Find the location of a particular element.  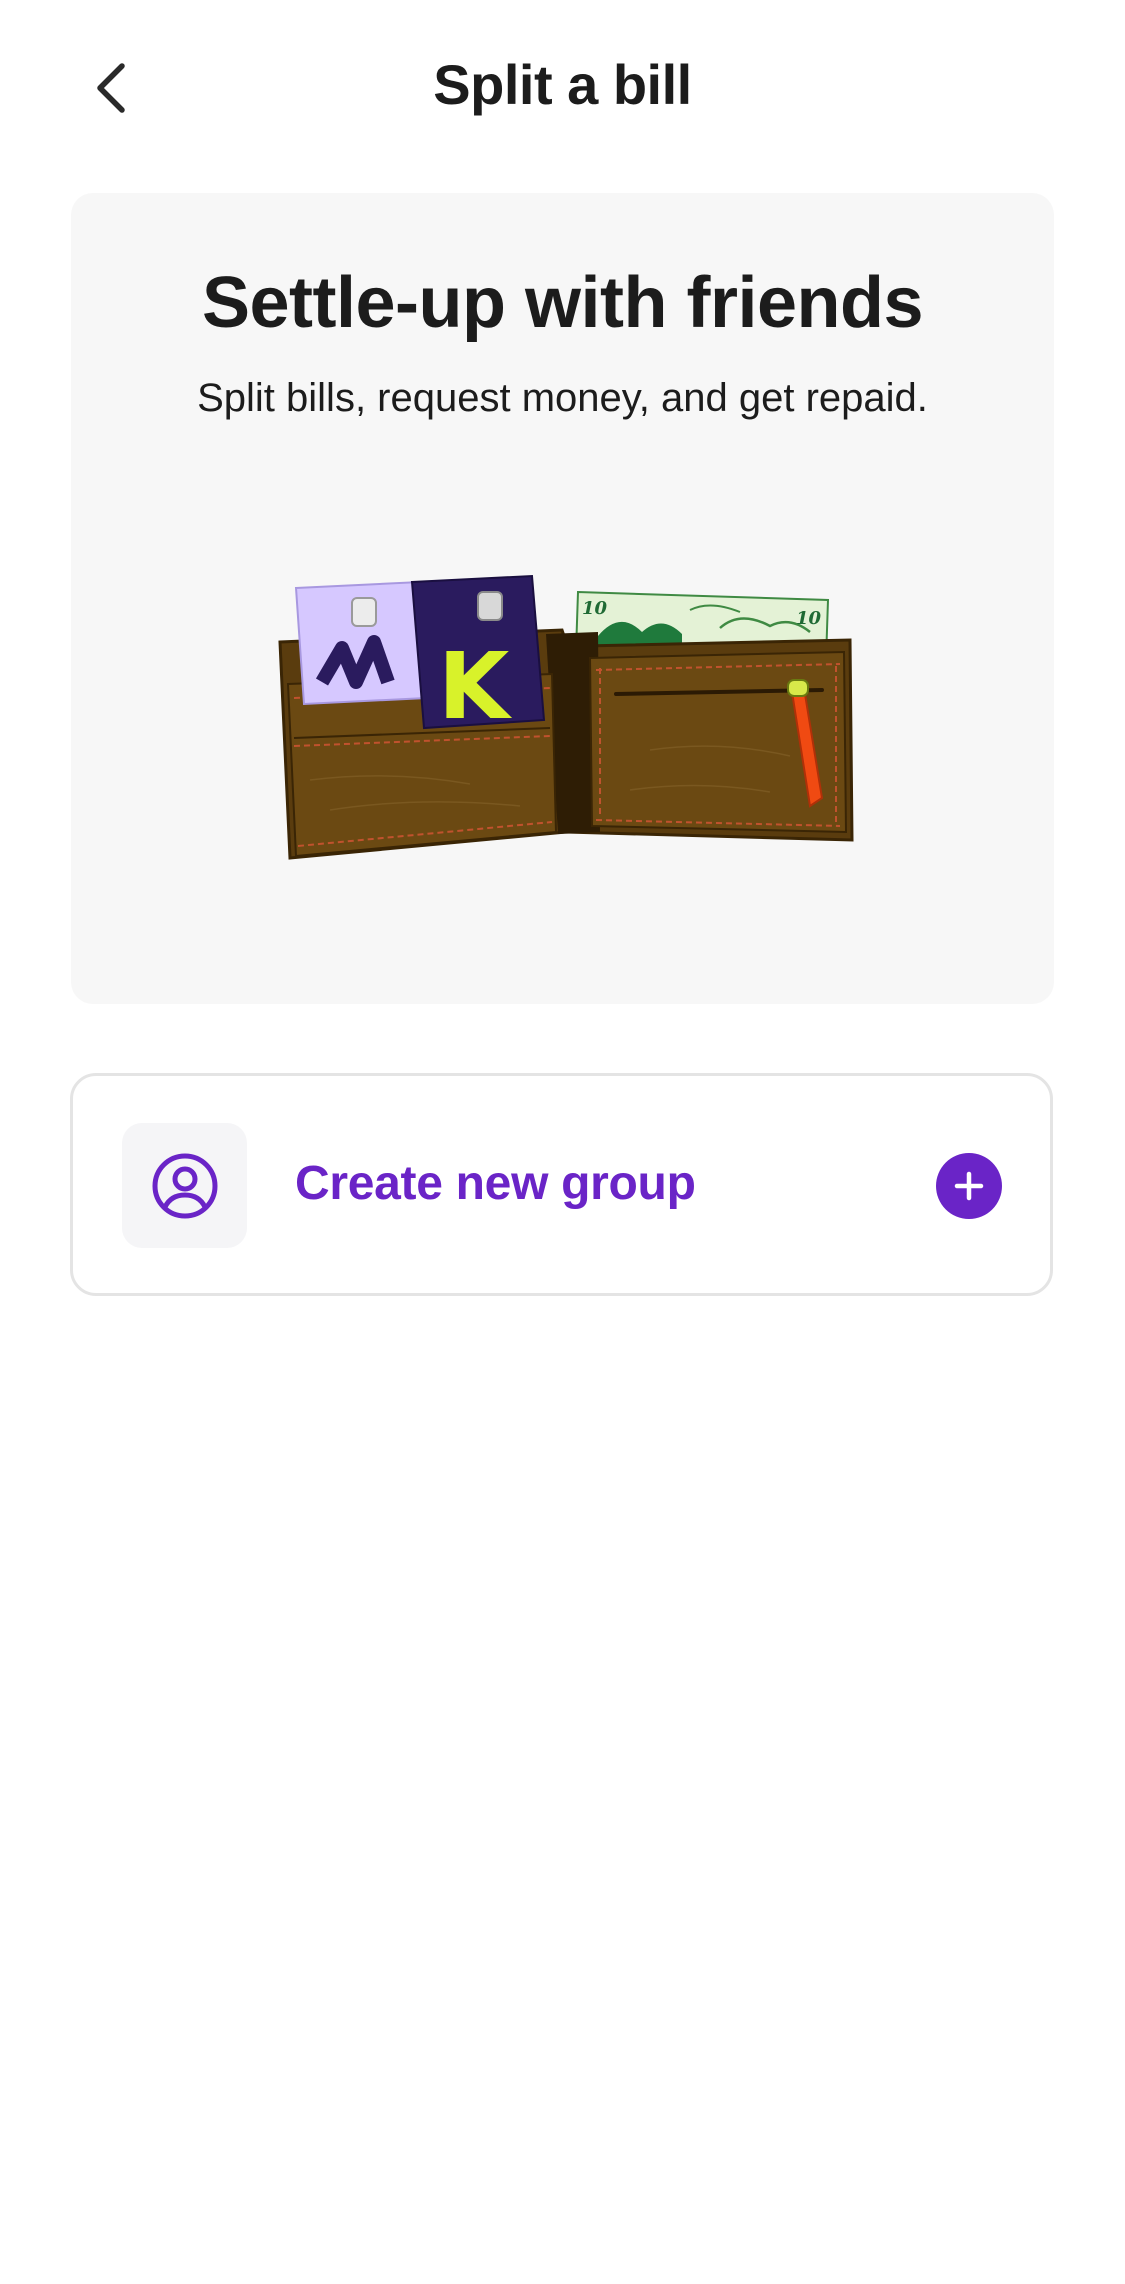

user-circle-icon is located at coordinates (184, 1185).